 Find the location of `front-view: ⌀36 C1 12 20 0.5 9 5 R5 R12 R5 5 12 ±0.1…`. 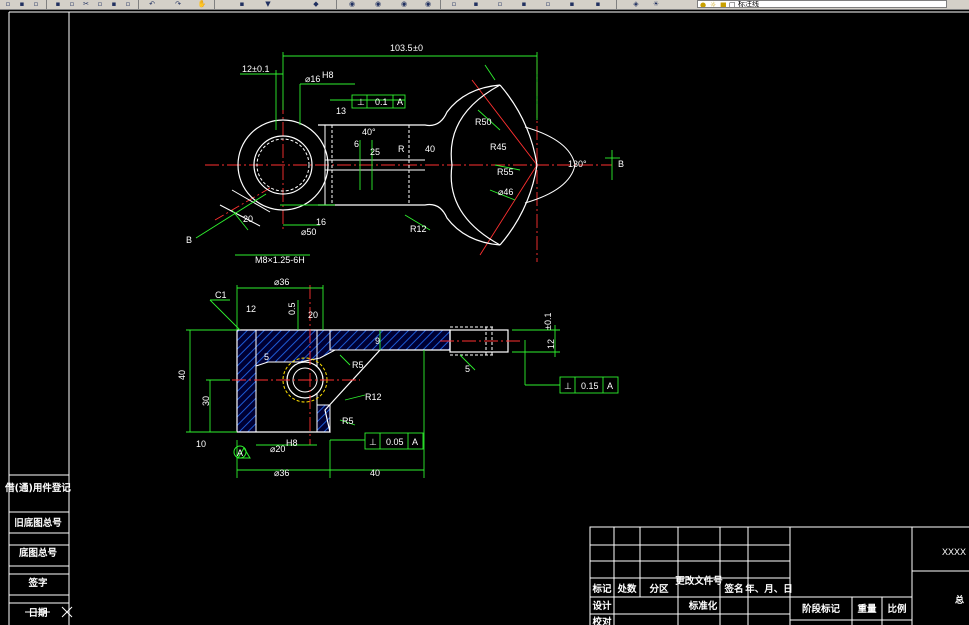

front-view: ⌀36 C1 12 20 0.5 9 5 R5 R12 R5 5 12 ±0.1… is located at coordinates (398, 377).